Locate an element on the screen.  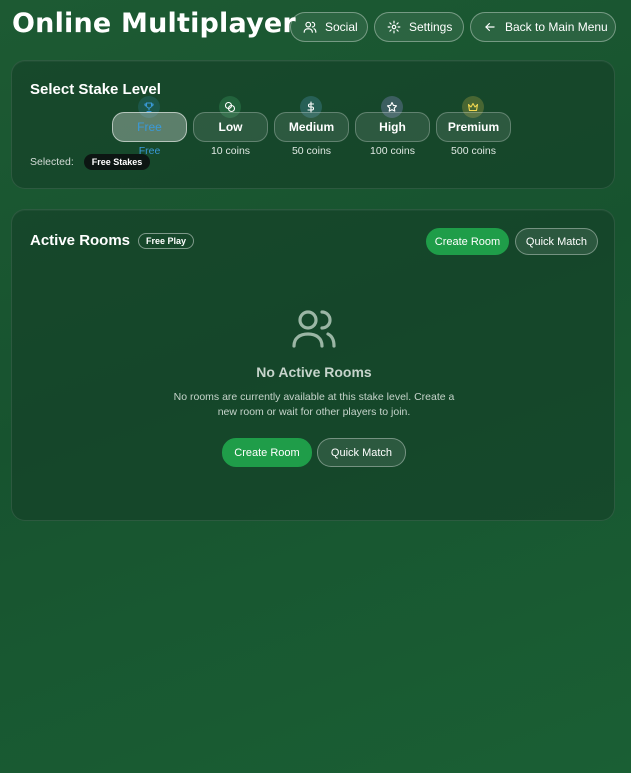
stake-option-label: High is located at coordinates (392, 127).